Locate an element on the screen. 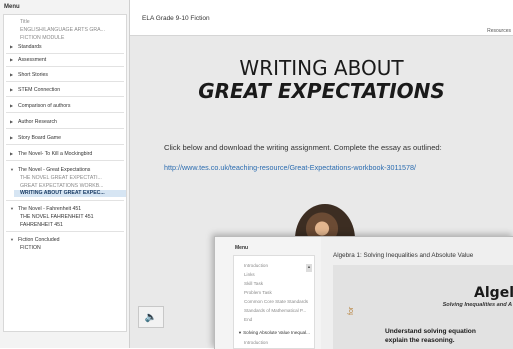 The width and height of the screenshot is (513, 349). overlay-menu-item: Skill Task is located at coordinates (253, 283).